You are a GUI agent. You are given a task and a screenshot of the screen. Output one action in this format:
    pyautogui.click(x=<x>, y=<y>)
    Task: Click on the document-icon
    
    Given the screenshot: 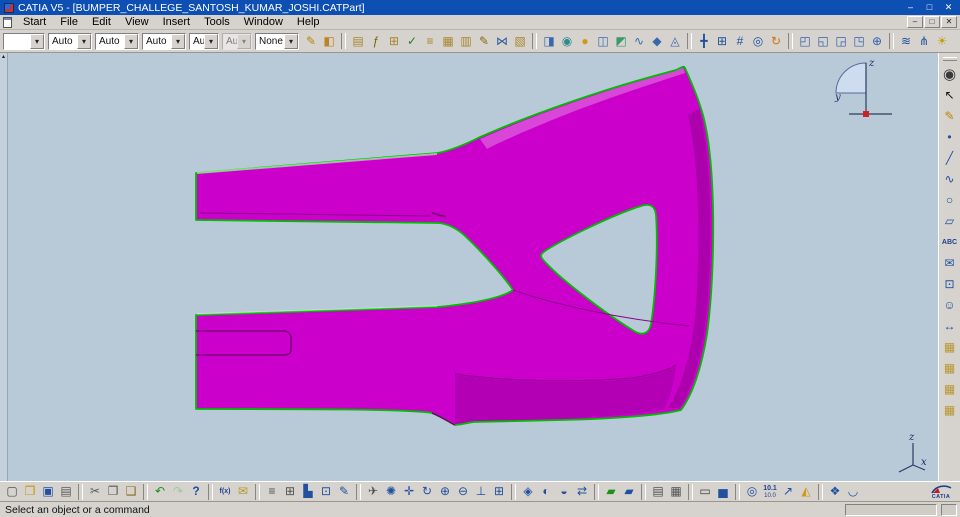 What is the action you would take?
    pyautogui.click(x=7, y=22)
    